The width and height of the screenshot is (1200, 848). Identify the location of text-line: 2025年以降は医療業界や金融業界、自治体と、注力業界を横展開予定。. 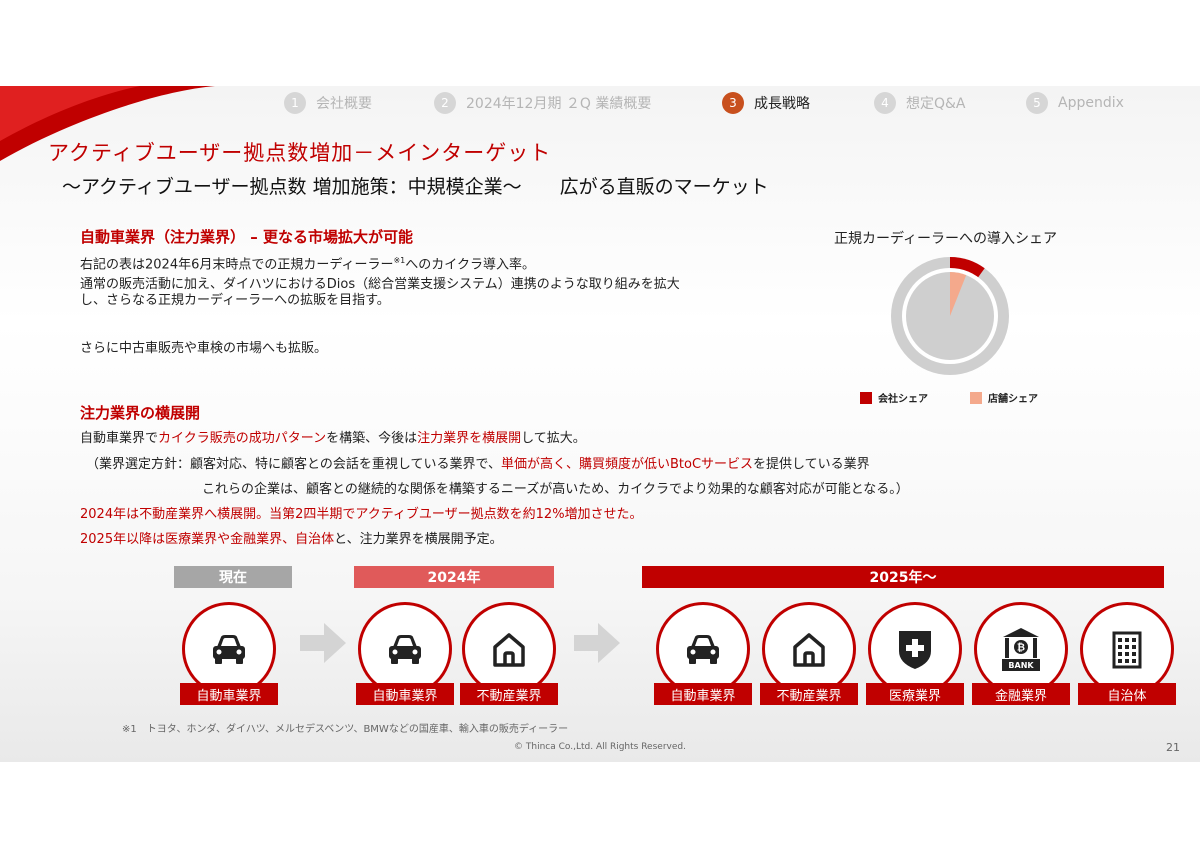
(291, 540).